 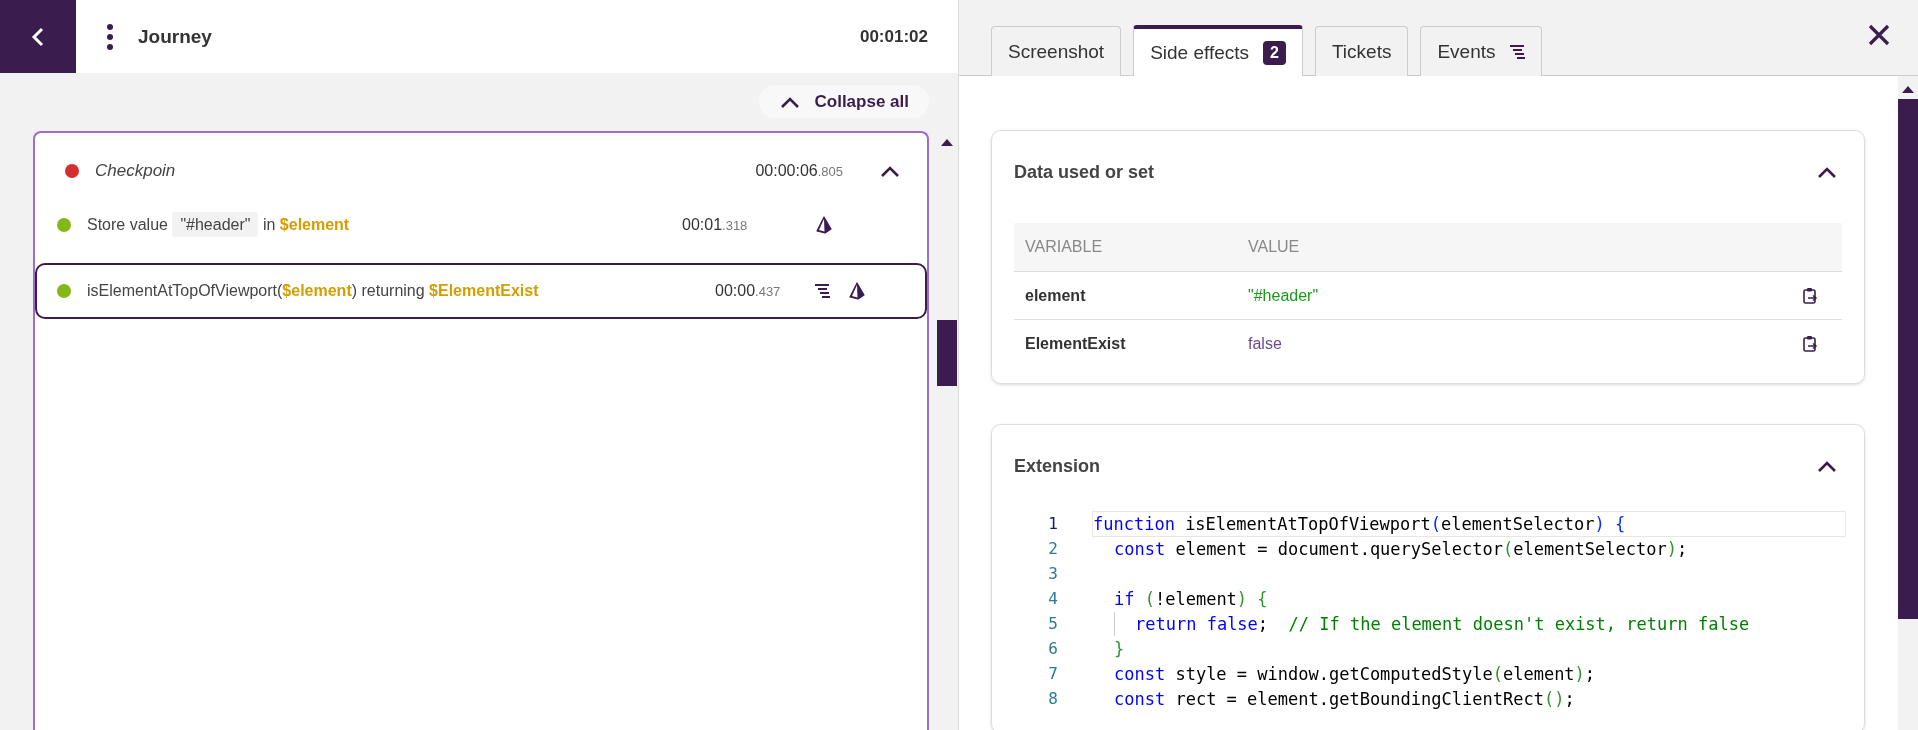 What do you see at coordinates (313, 291) in the screenshot?
I see `step-text: isElementAtTopOfViewport($element) returning $ElementExist` at bounding box center [313, 291].